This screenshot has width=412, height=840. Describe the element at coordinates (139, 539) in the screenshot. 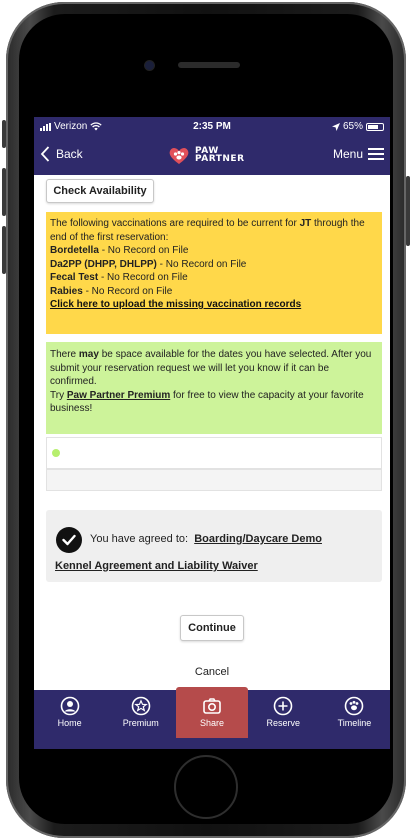

I see `agreement-prefix: You have agreed to:` at that location.